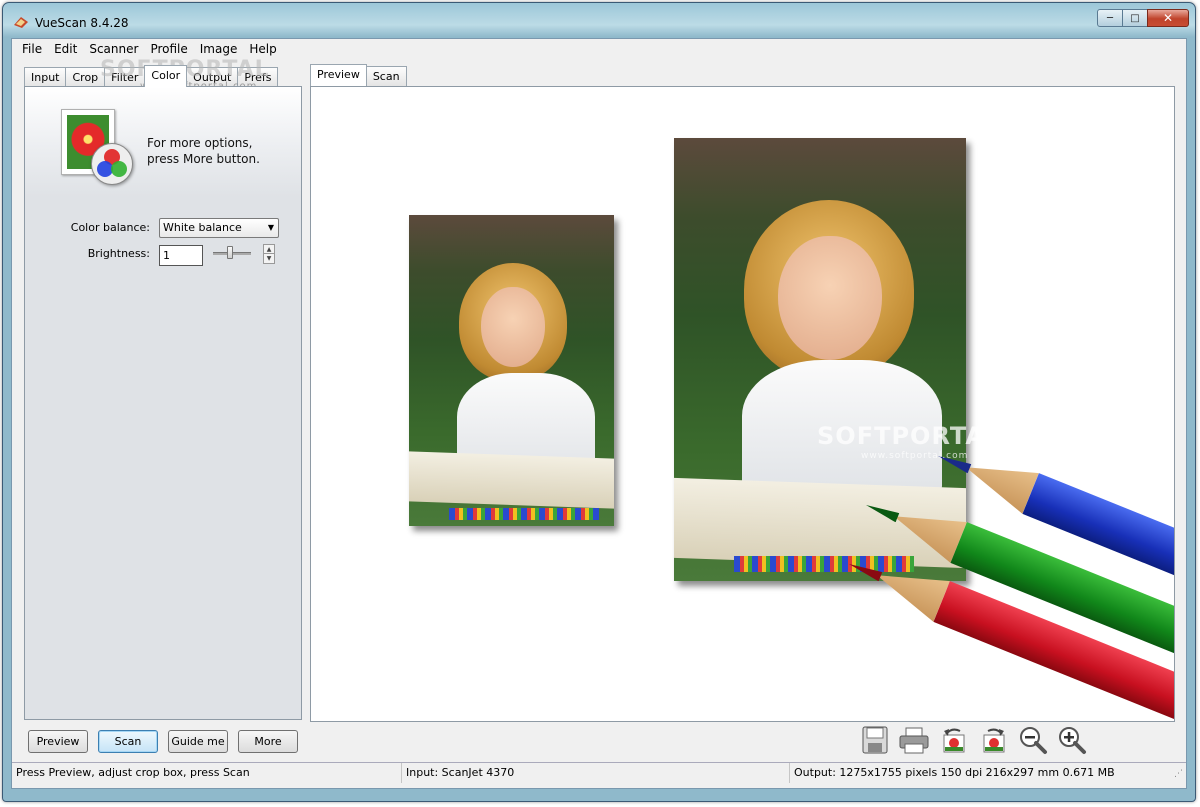  Describe the element at coordinates (112, 164) in the screenshot. I see `color-wheel-icon` at that location.